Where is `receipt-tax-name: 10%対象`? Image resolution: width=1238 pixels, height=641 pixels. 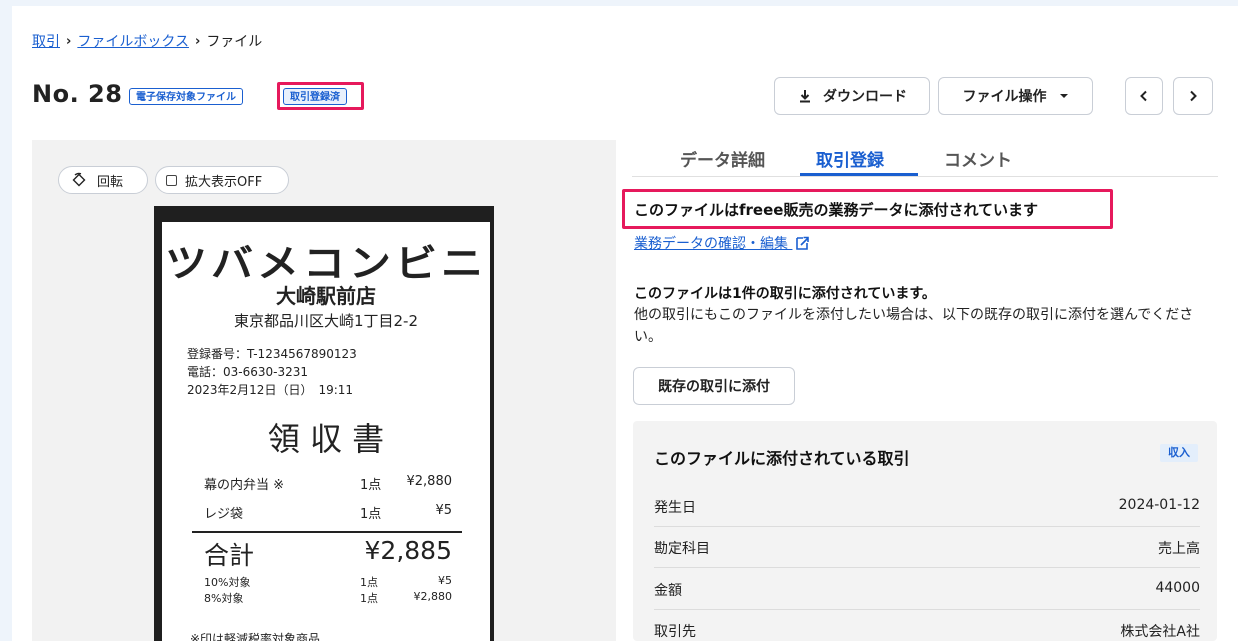
receipt-tax-name: 10%対象 is located at coordinates (227, 582).